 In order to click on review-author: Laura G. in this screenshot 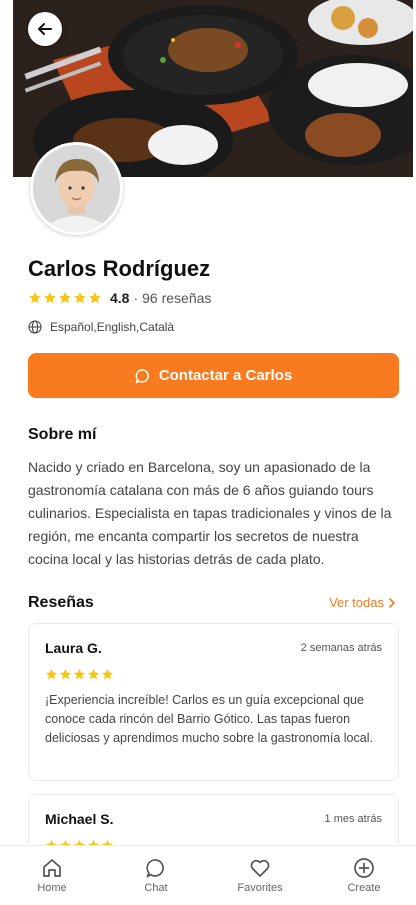, I will do `click(73, 648)`.